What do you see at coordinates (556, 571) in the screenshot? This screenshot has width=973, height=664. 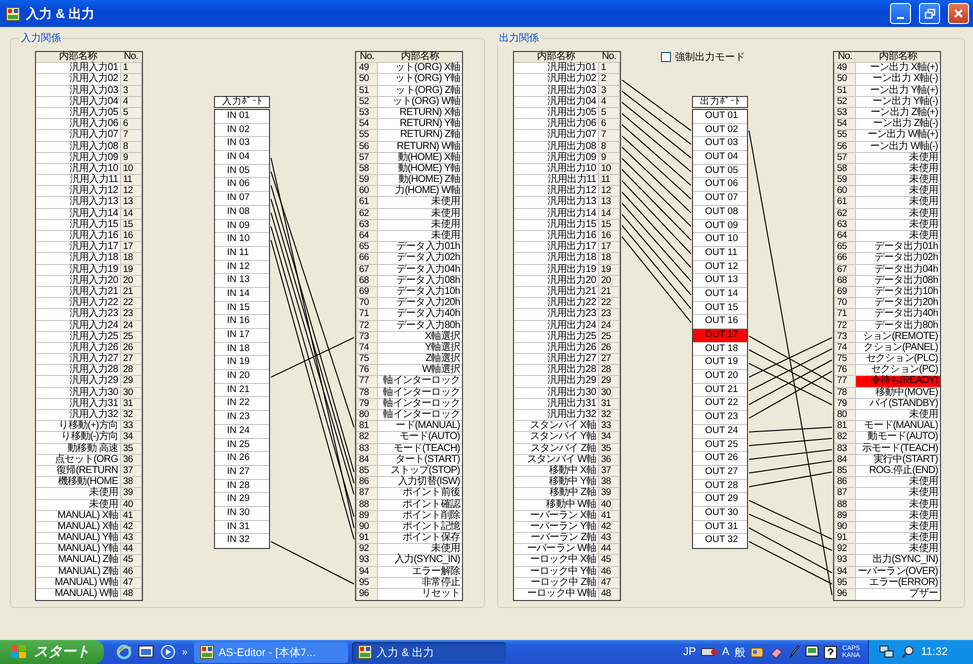 I see `table-cell: ーロック中 Y軸` at bounding box center [556, 571].